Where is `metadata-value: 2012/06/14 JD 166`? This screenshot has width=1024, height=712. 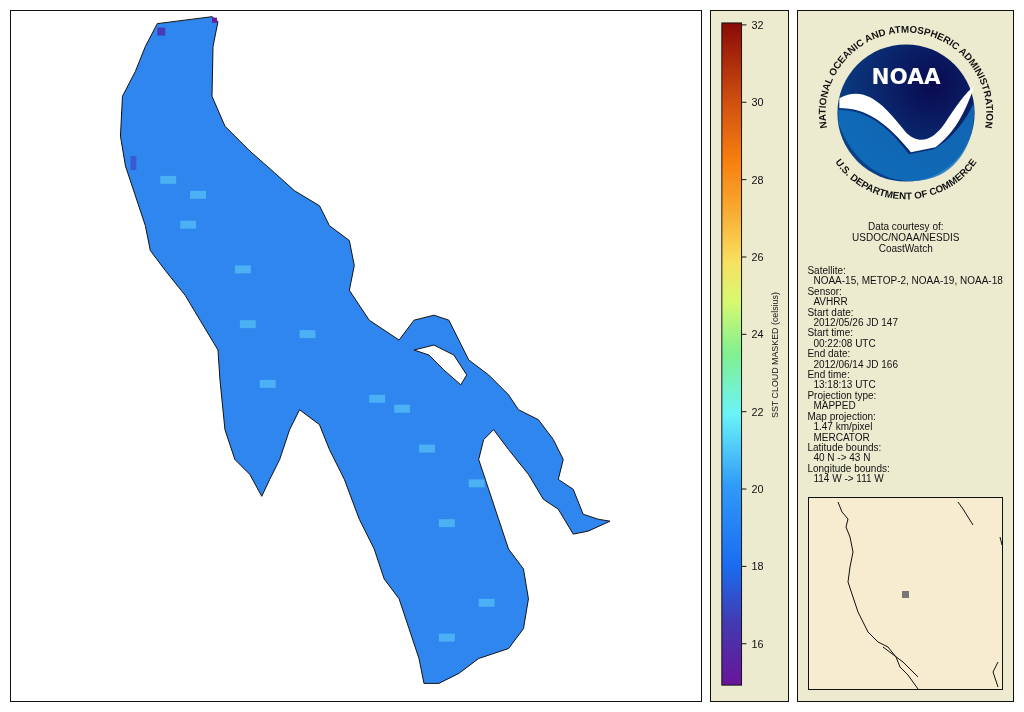 metadata-value: 2012/06/14 JD 166 is located at coordinates (855, 364).